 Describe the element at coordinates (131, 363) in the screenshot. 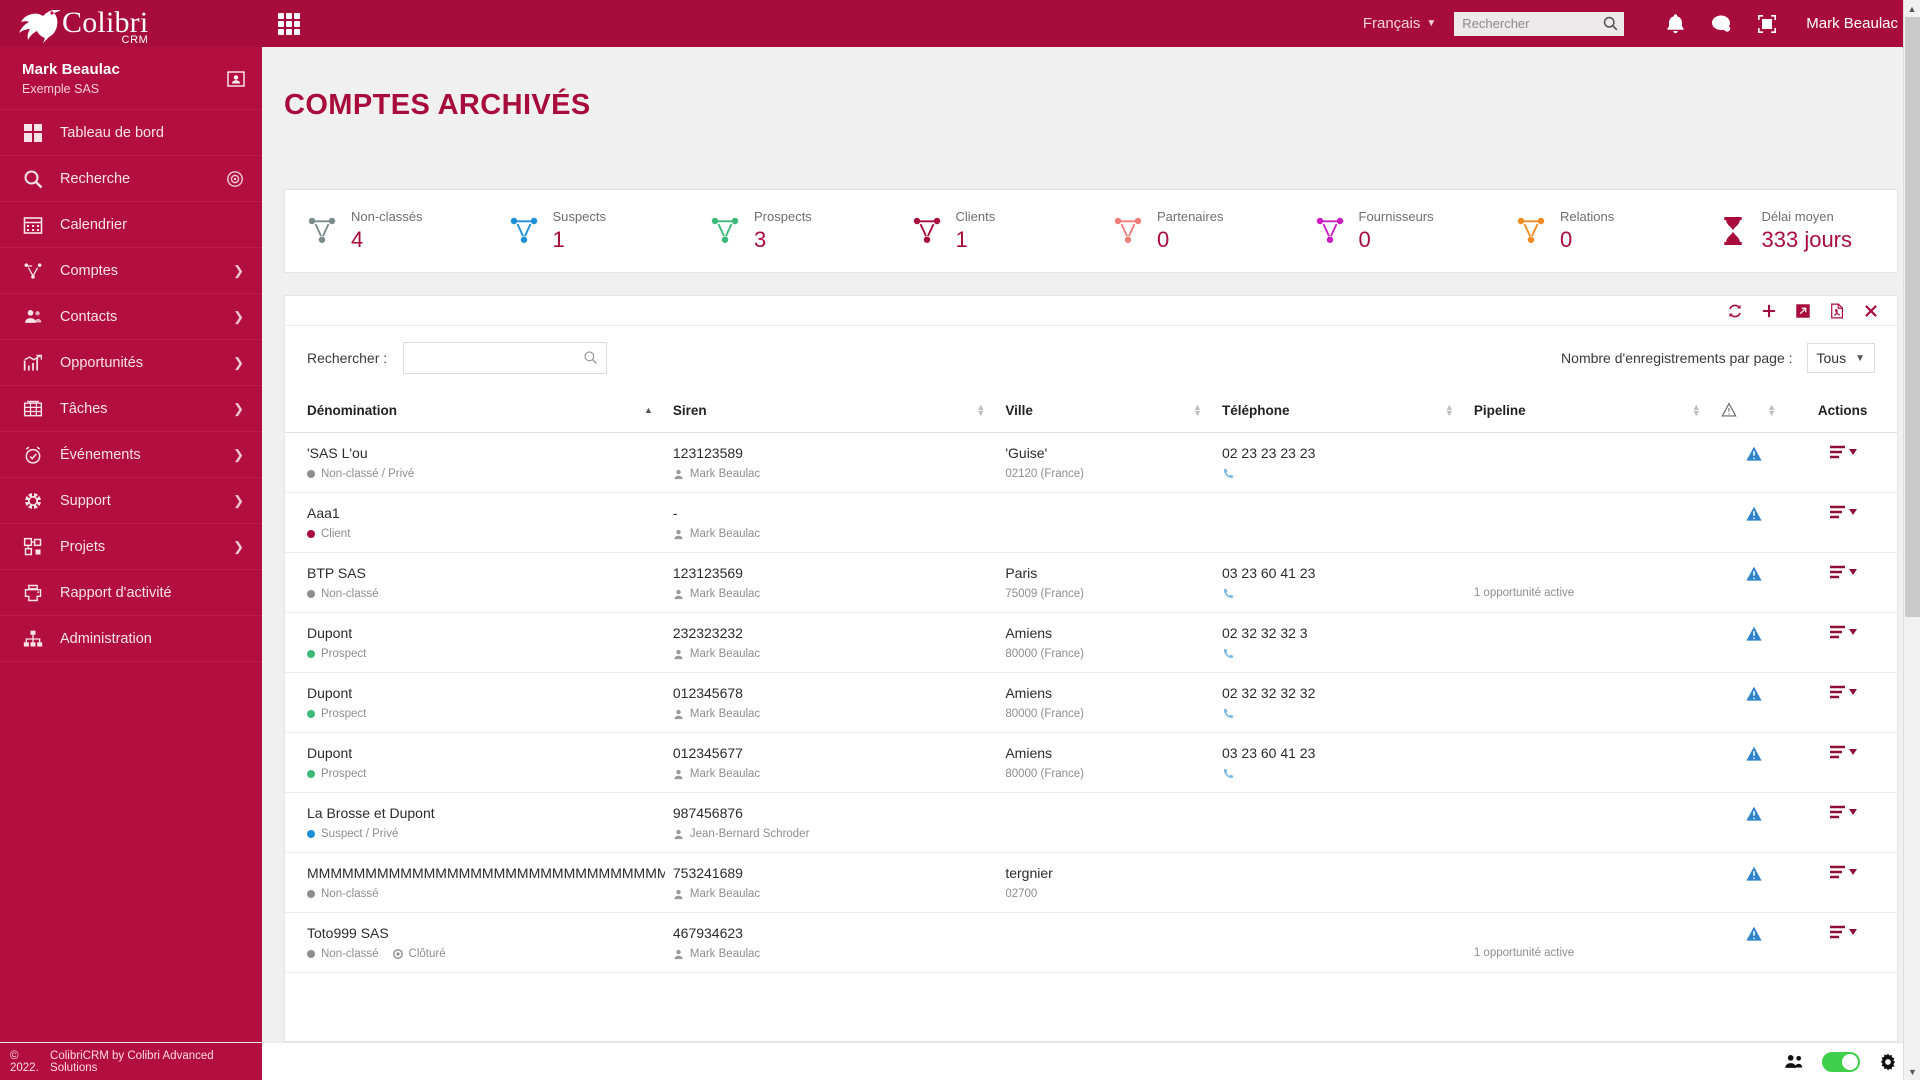

I see `sidebar-item-opportunites: Opportunités ❯` at that location.